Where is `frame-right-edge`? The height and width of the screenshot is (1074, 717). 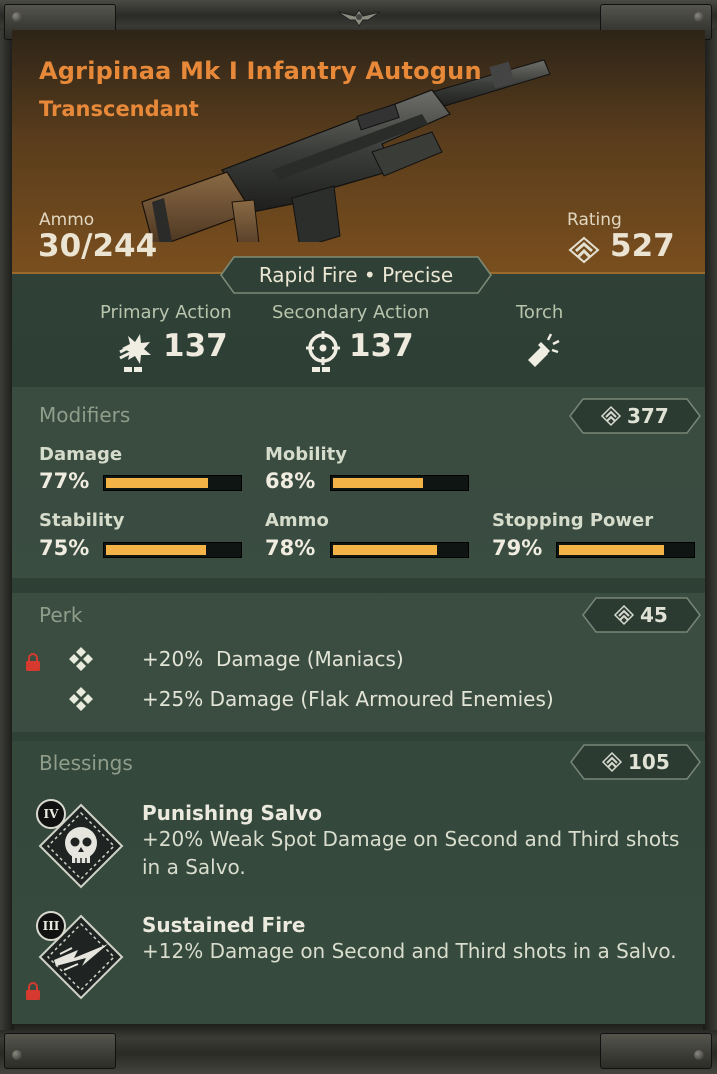
frame-right-edge is located at coordinates (710, 530).